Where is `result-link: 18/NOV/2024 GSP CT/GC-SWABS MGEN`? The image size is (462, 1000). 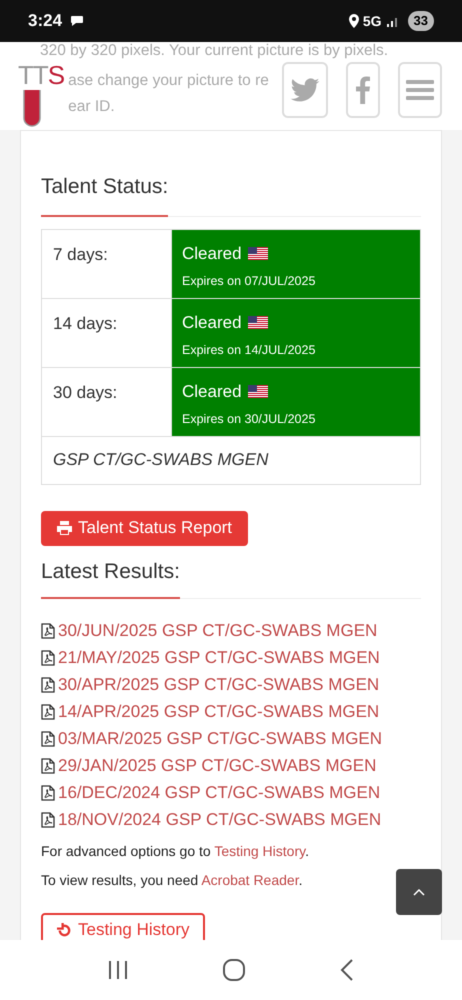
result-link: 18/NOV/2024 GSP CT/GC-SWABS MGEN is located at coordinates (220, 819).